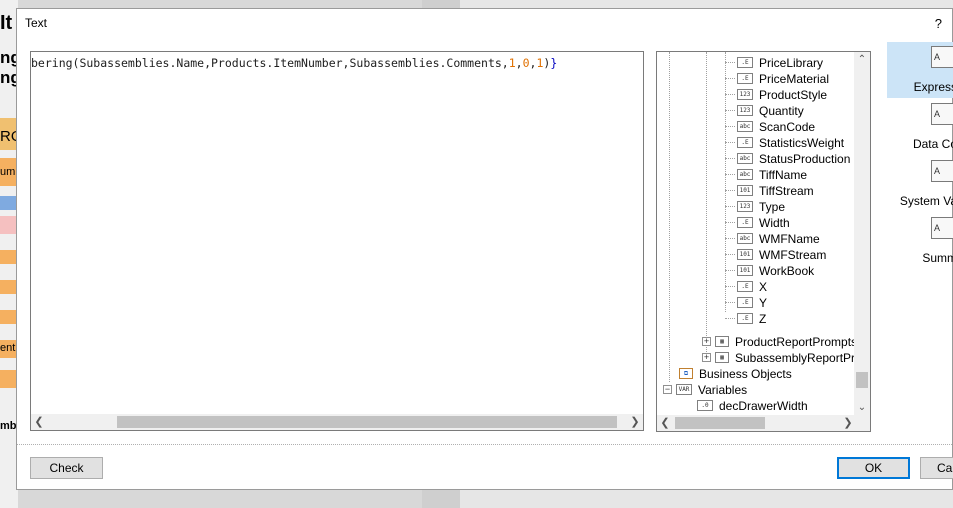 This screenshot has height=508, width=953. I want to click on tree-horizontal-scrollbar: ❮ ❯, so click(756, 423).